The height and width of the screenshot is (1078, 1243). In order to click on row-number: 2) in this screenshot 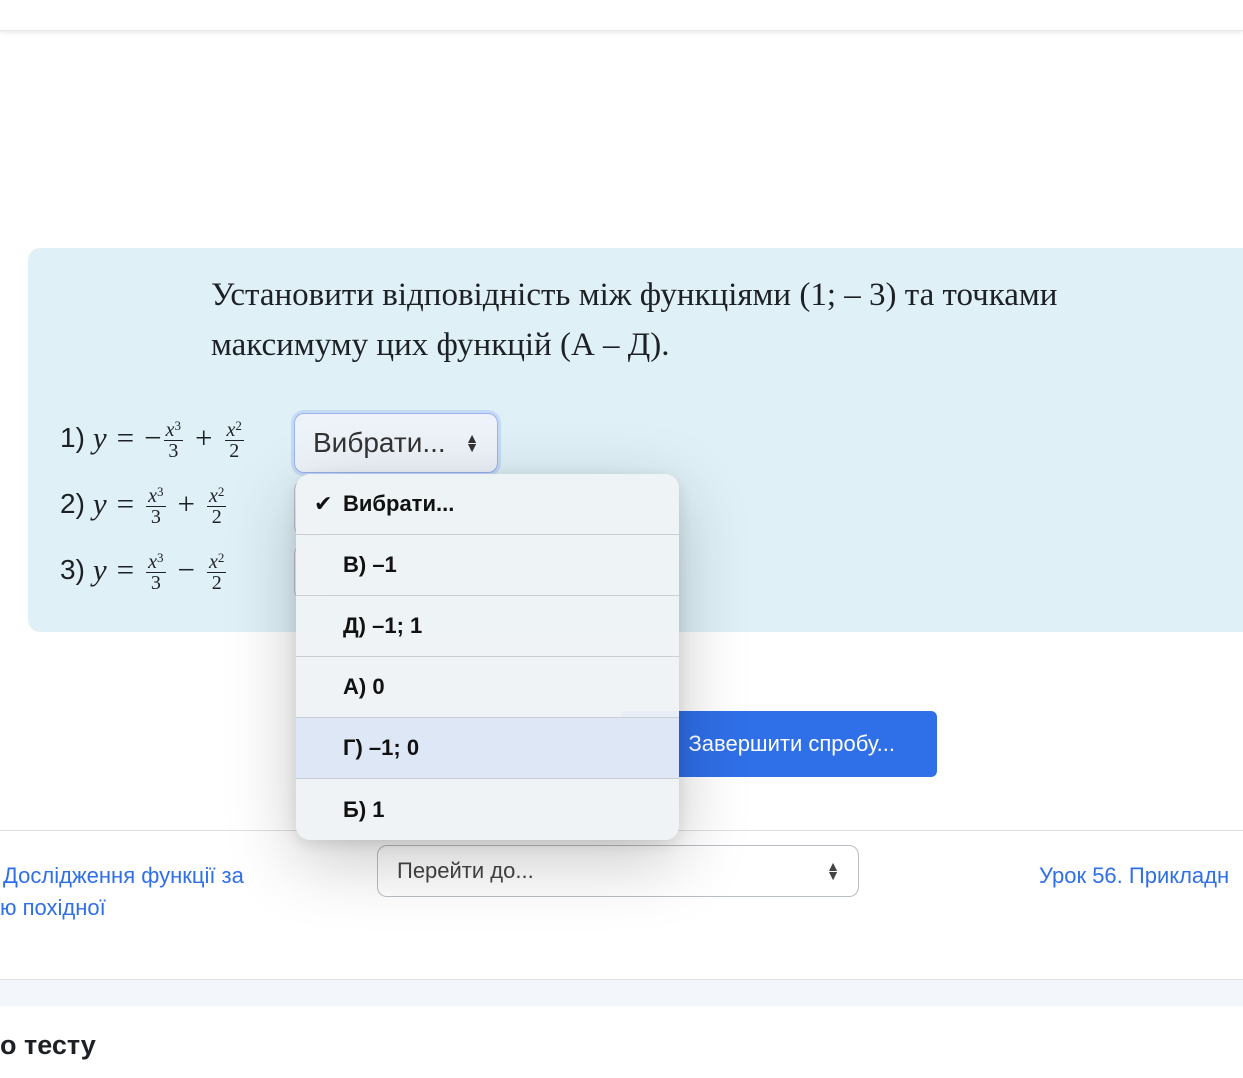, I will do `click(72, 503)`.